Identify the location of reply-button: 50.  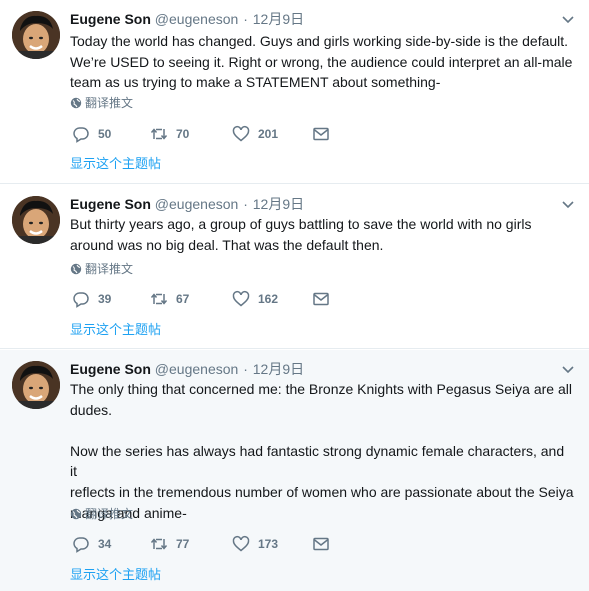
(91, 134).